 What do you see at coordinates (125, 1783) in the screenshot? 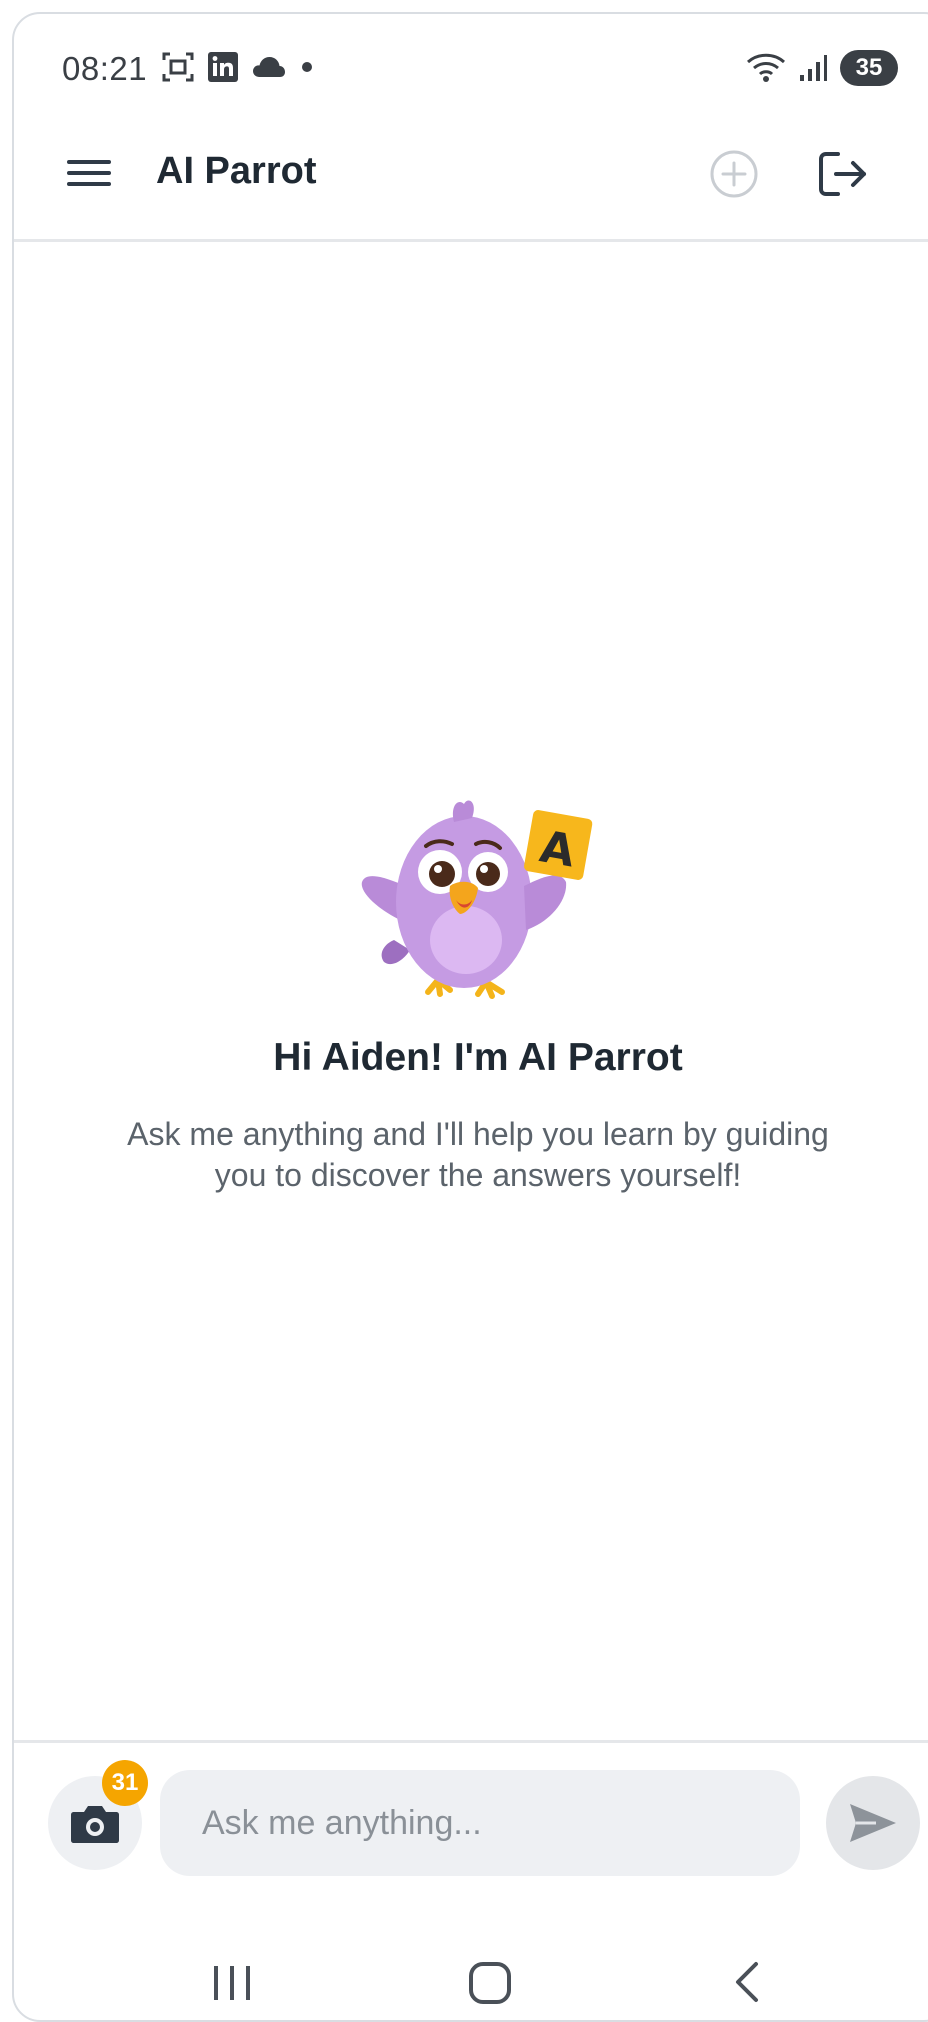
I see `camera-count-badge: 31` at bounding box center [125, 1783].